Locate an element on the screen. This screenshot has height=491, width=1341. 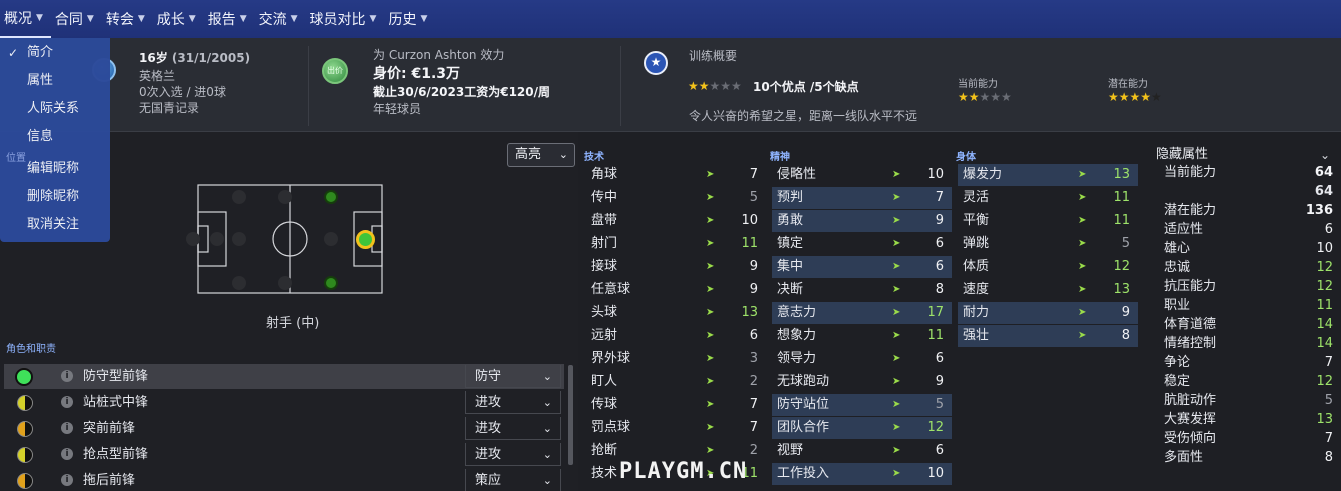
attribute-name: 体质 is located at coordinates (976, 266).